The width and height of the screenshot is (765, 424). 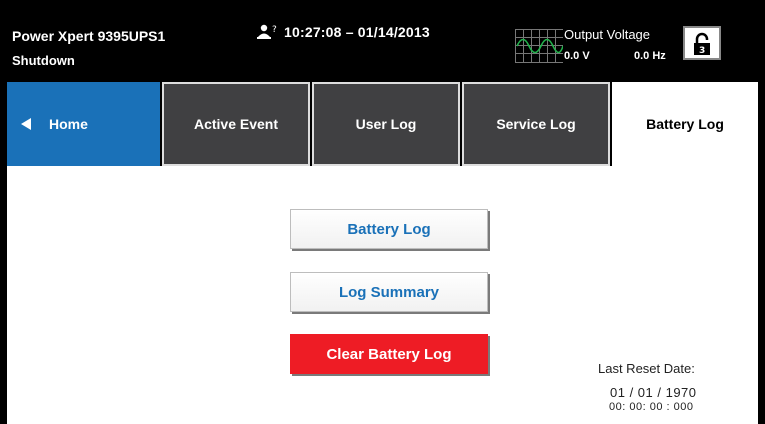 I want to click on tab-label: Home, so click(x=68, y=124).